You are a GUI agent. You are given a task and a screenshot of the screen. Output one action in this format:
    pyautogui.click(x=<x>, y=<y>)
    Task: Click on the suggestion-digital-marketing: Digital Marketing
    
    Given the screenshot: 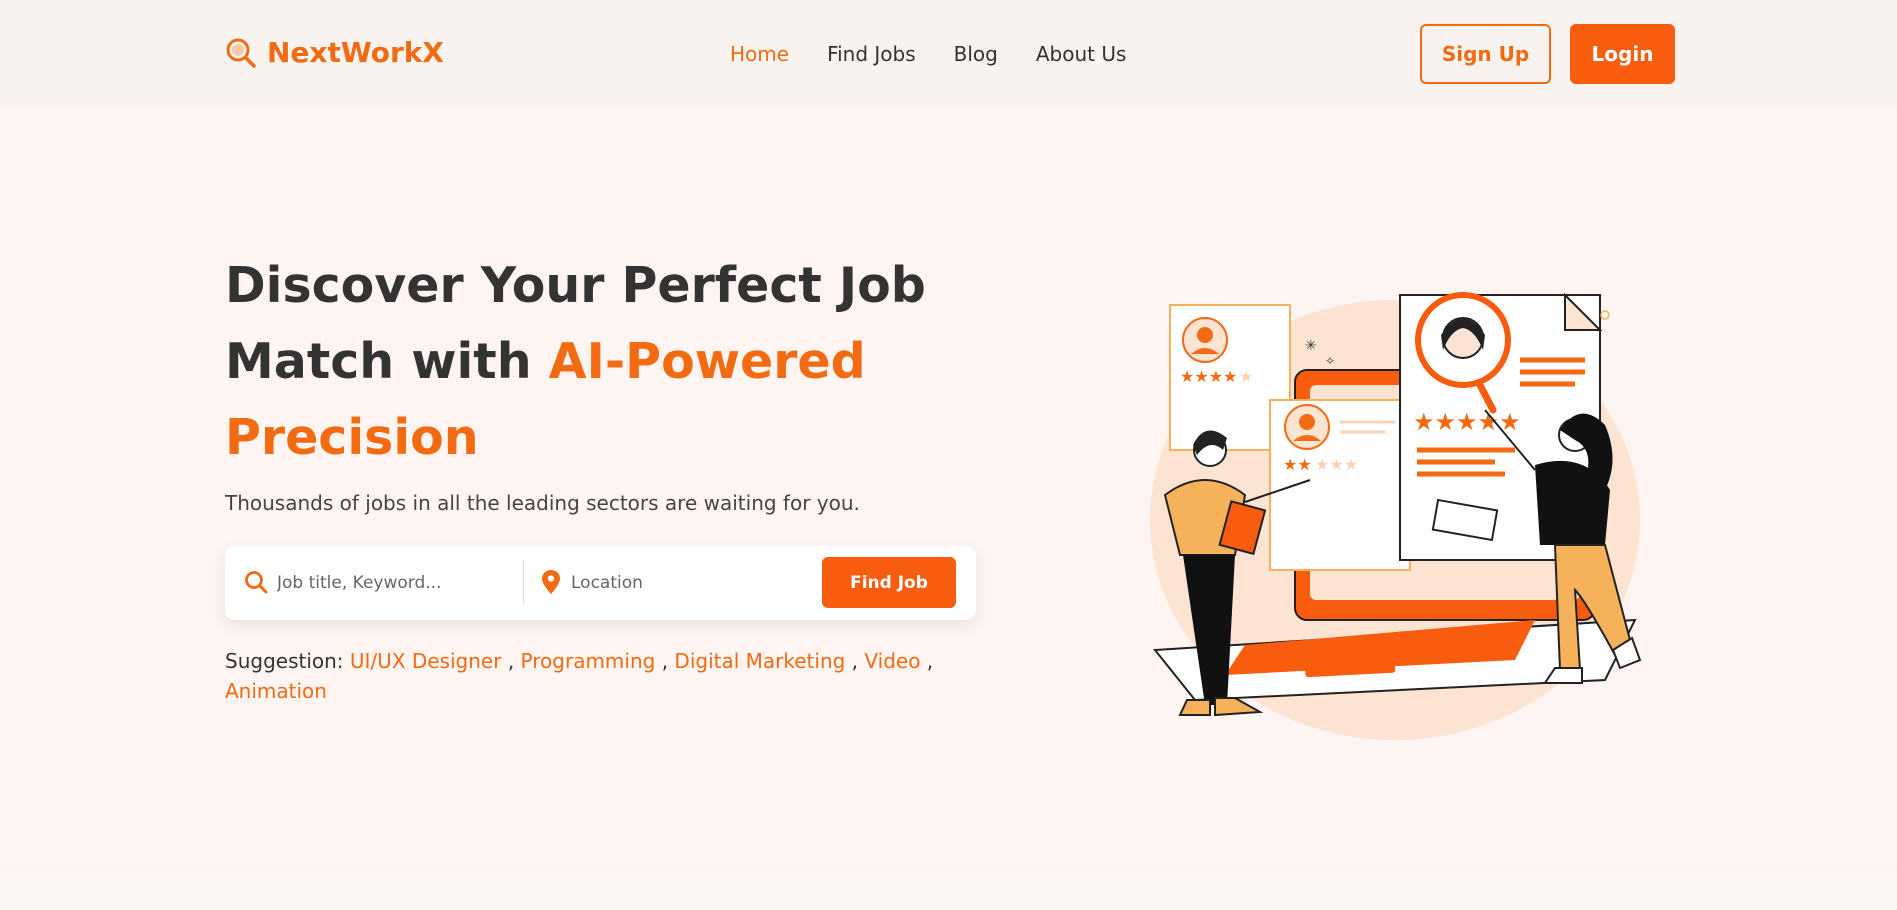 What is the action you would take?
    pyautogui.click(x=759, y=661)
    